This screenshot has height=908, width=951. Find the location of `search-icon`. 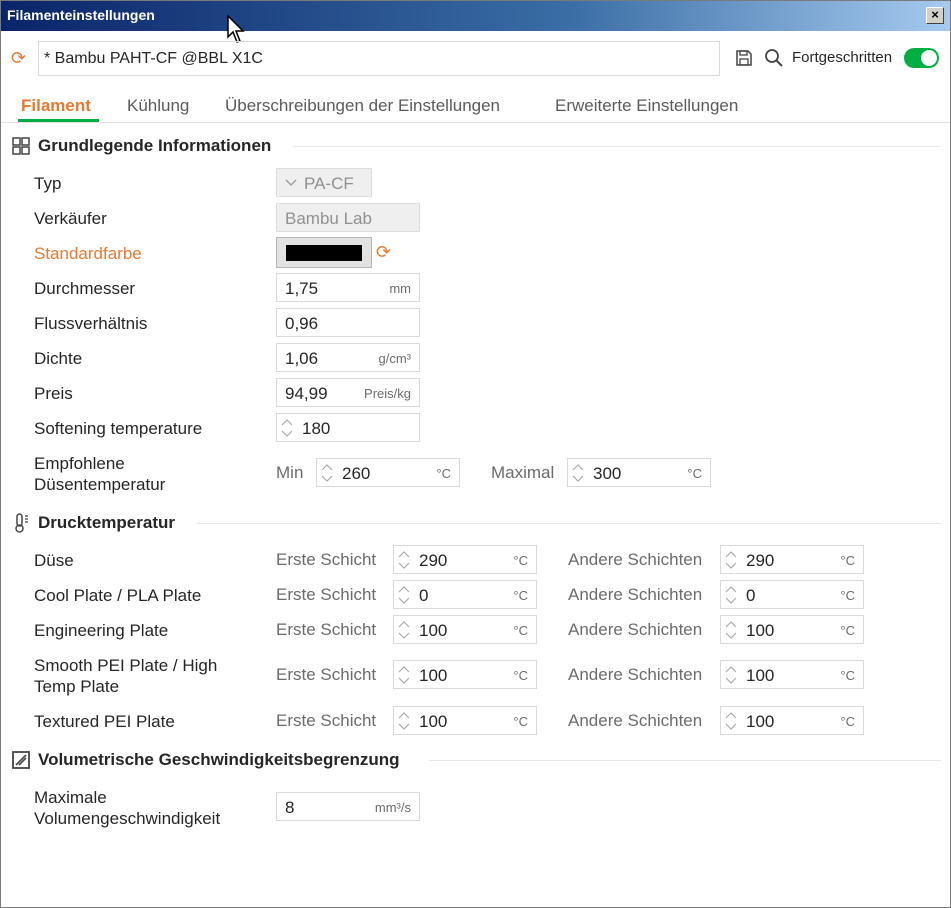

search-icon is located at coordinates (774, 58).